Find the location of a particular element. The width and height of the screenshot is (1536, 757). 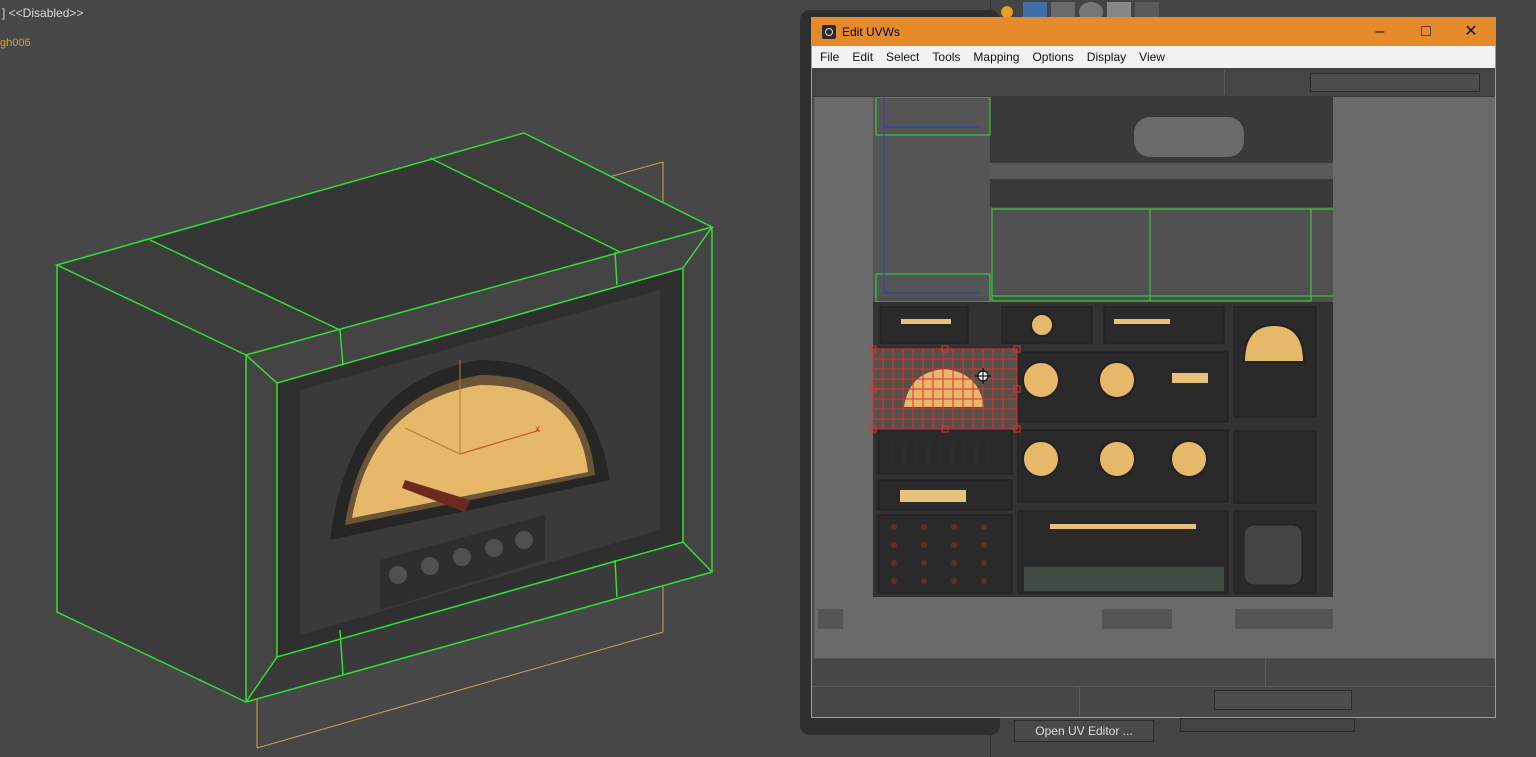

menu-edit: Edit is located at coordinates (862, 57).